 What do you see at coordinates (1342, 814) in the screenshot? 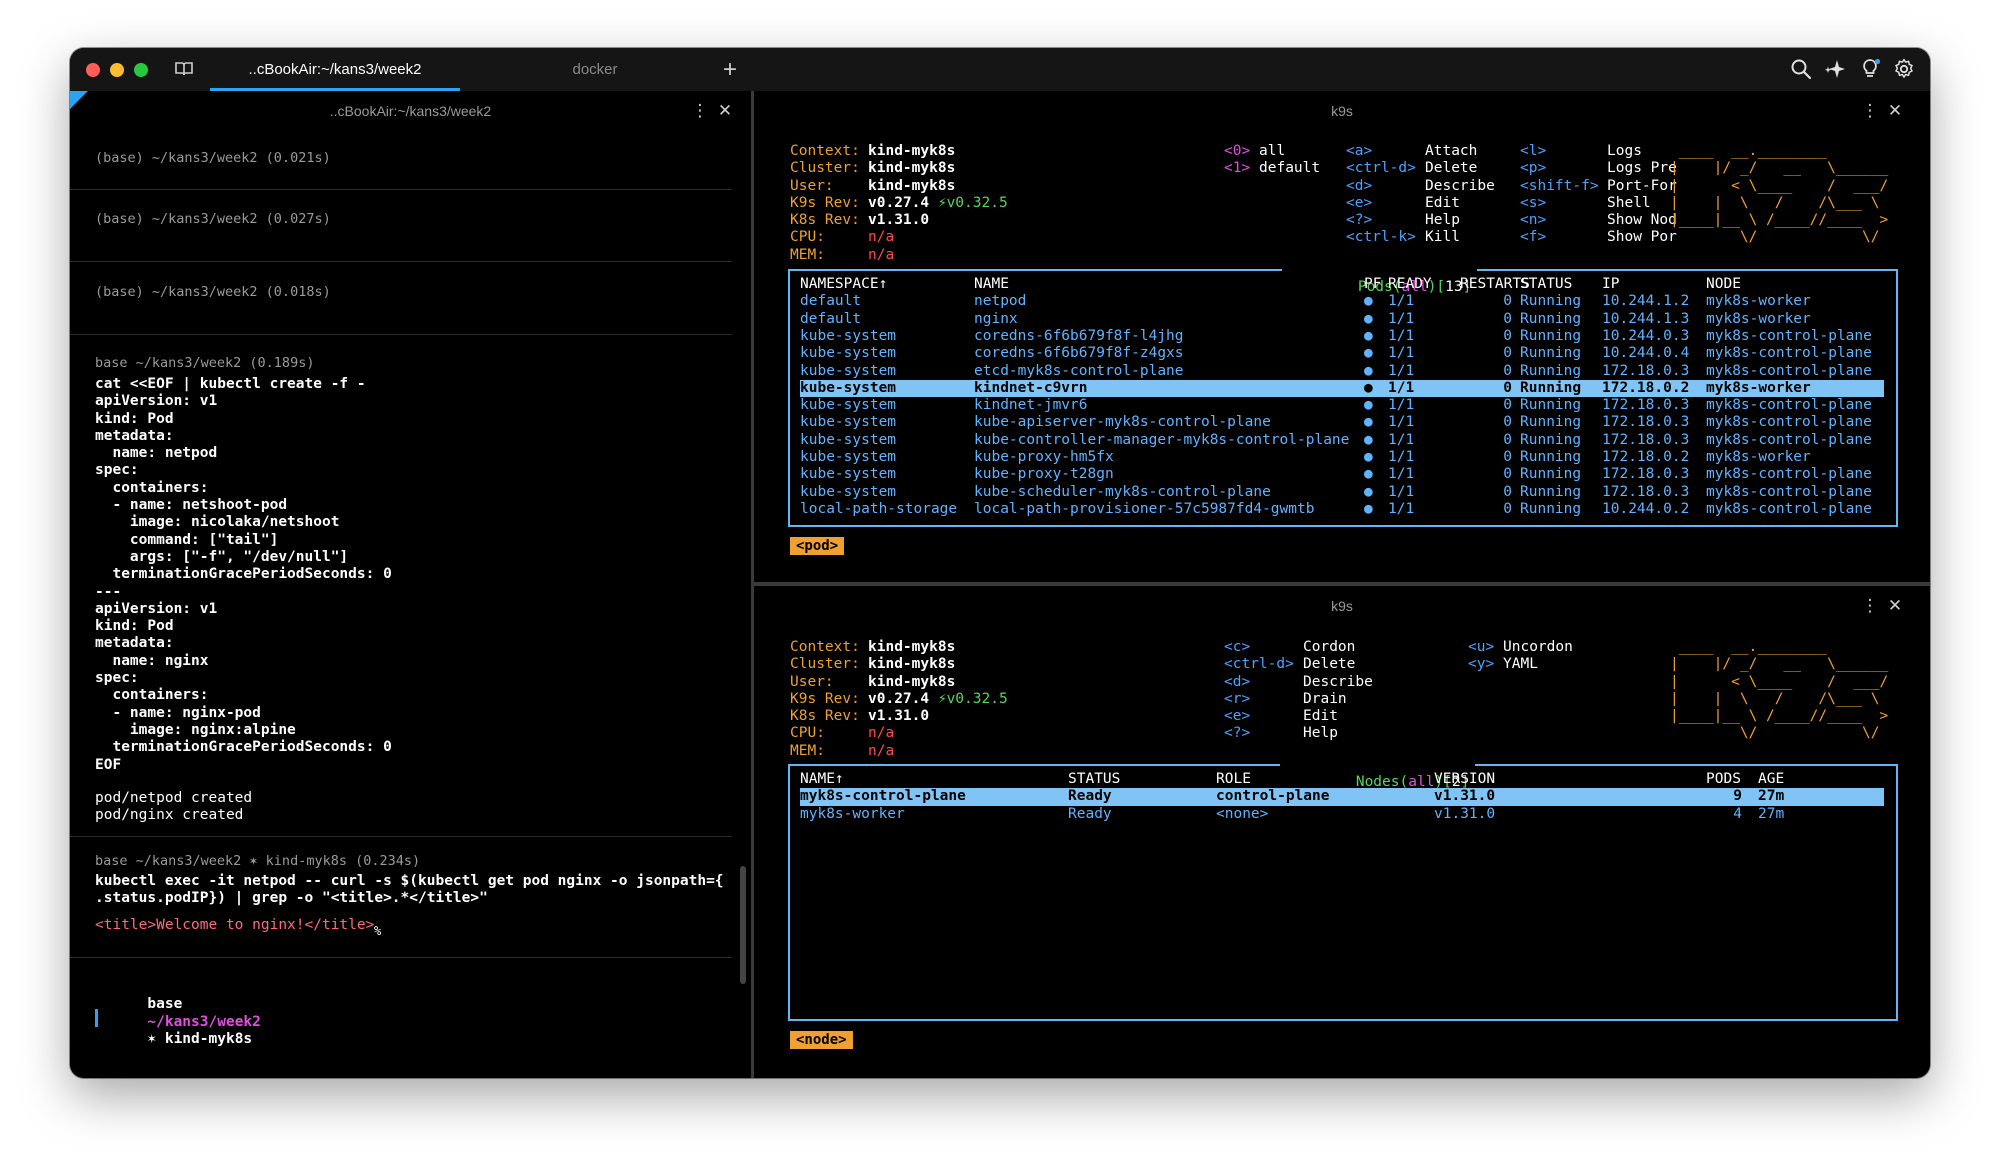
I see `table-row: myk8s-worker Ready <none> v1.31.0 4 27m` at bounding box center [1342, 814].